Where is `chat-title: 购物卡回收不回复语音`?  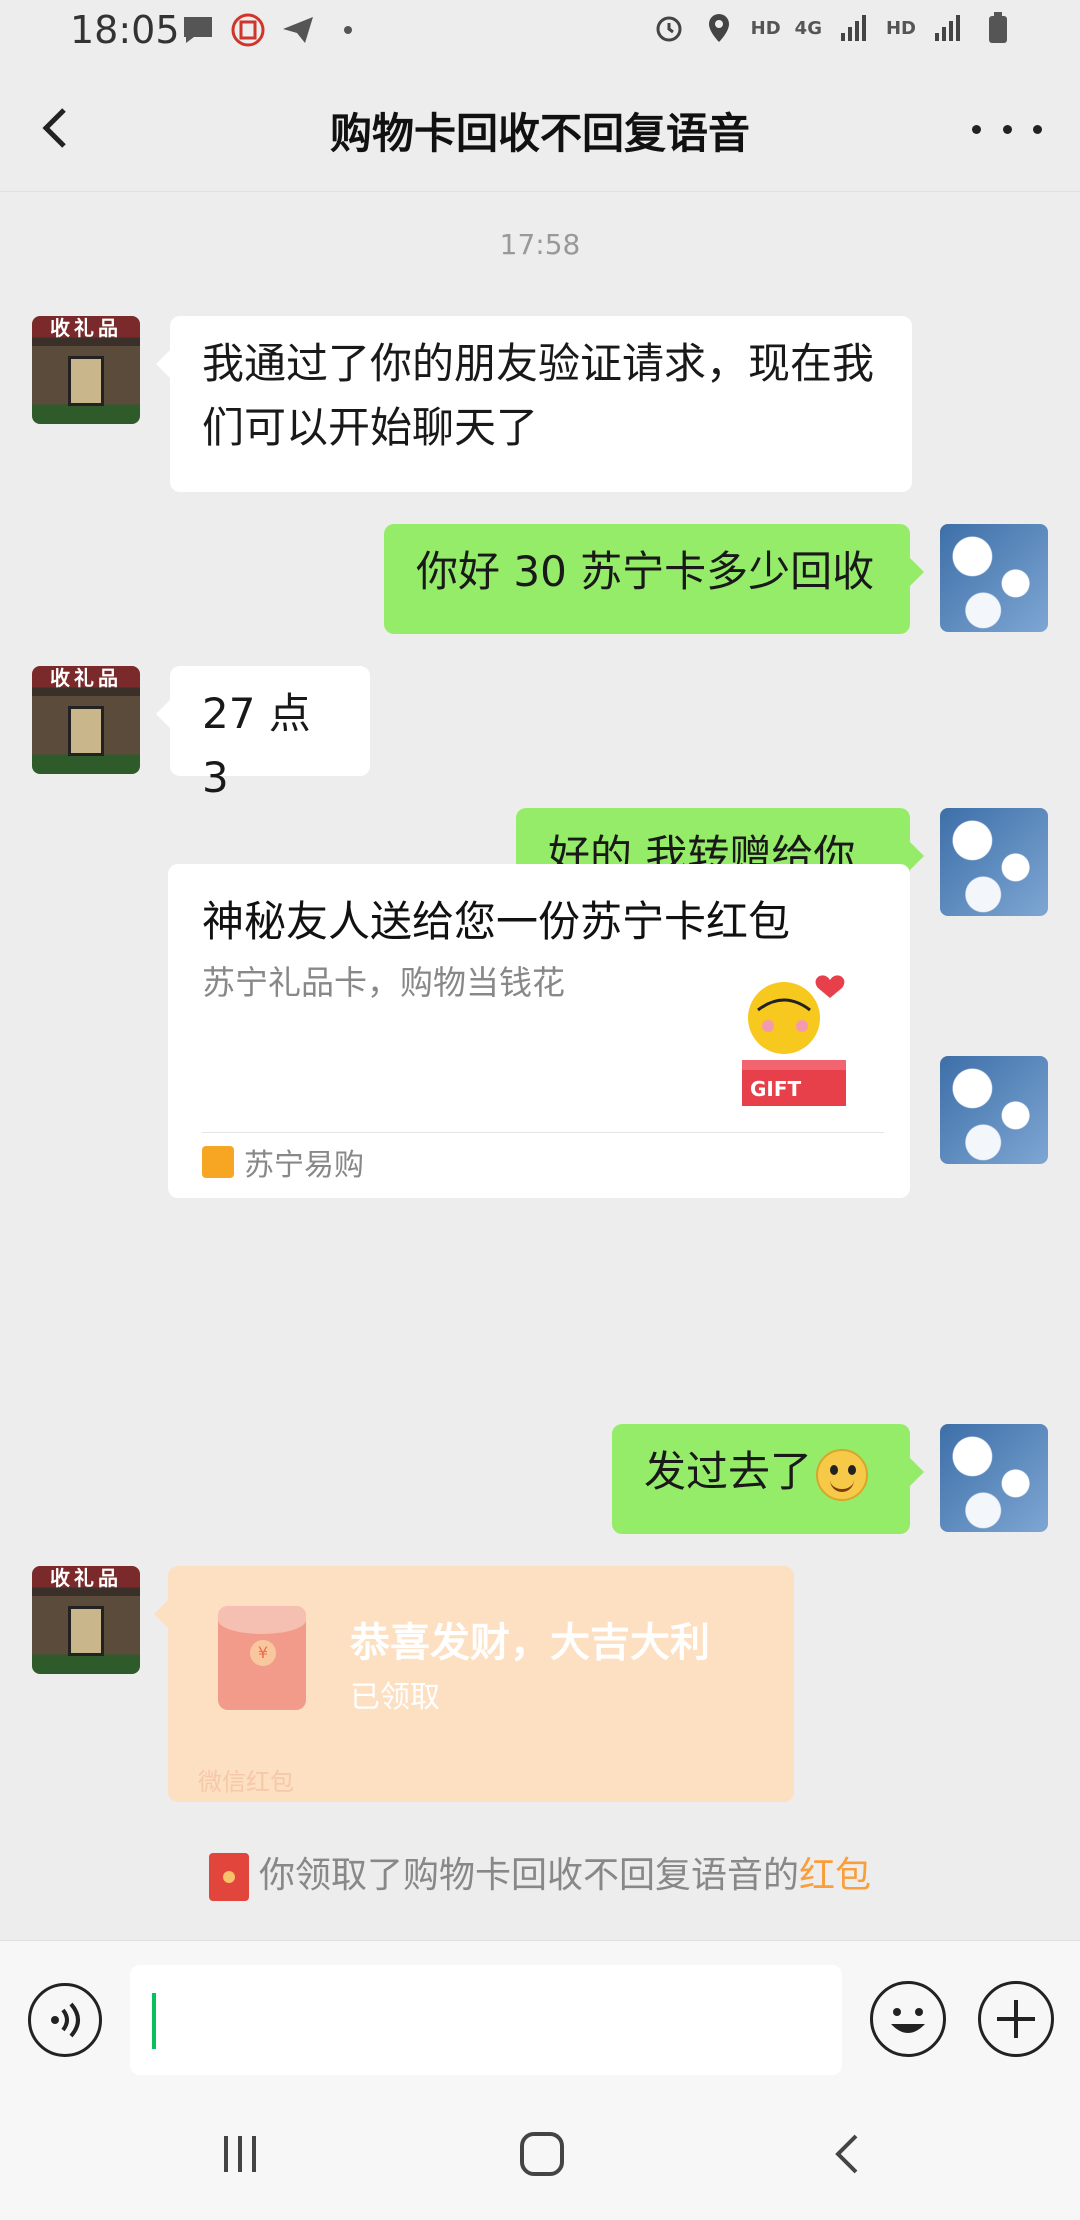 chat-title: 购物卡回收不回复语音 is located at coordinates (539, 133).